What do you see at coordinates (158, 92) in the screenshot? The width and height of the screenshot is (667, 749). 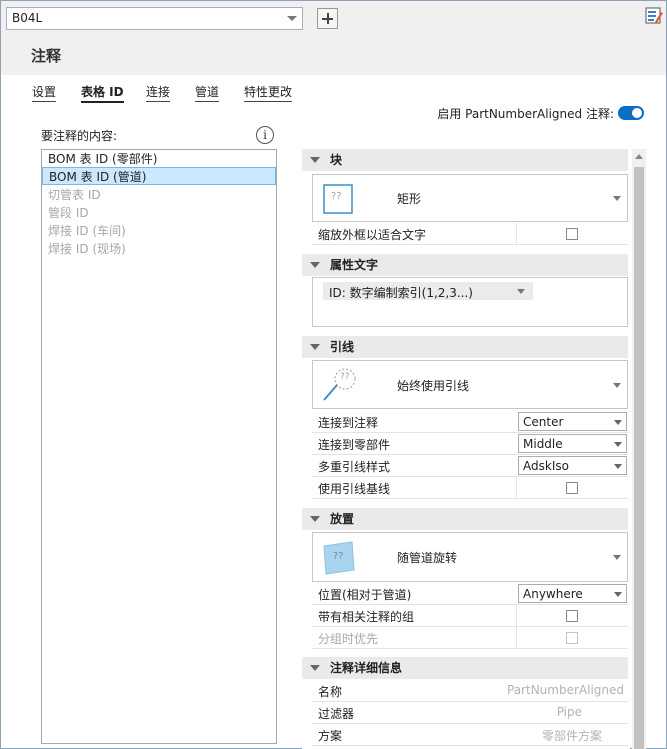 I see `tab-connections: 连接` at bounding box center [158, 92].